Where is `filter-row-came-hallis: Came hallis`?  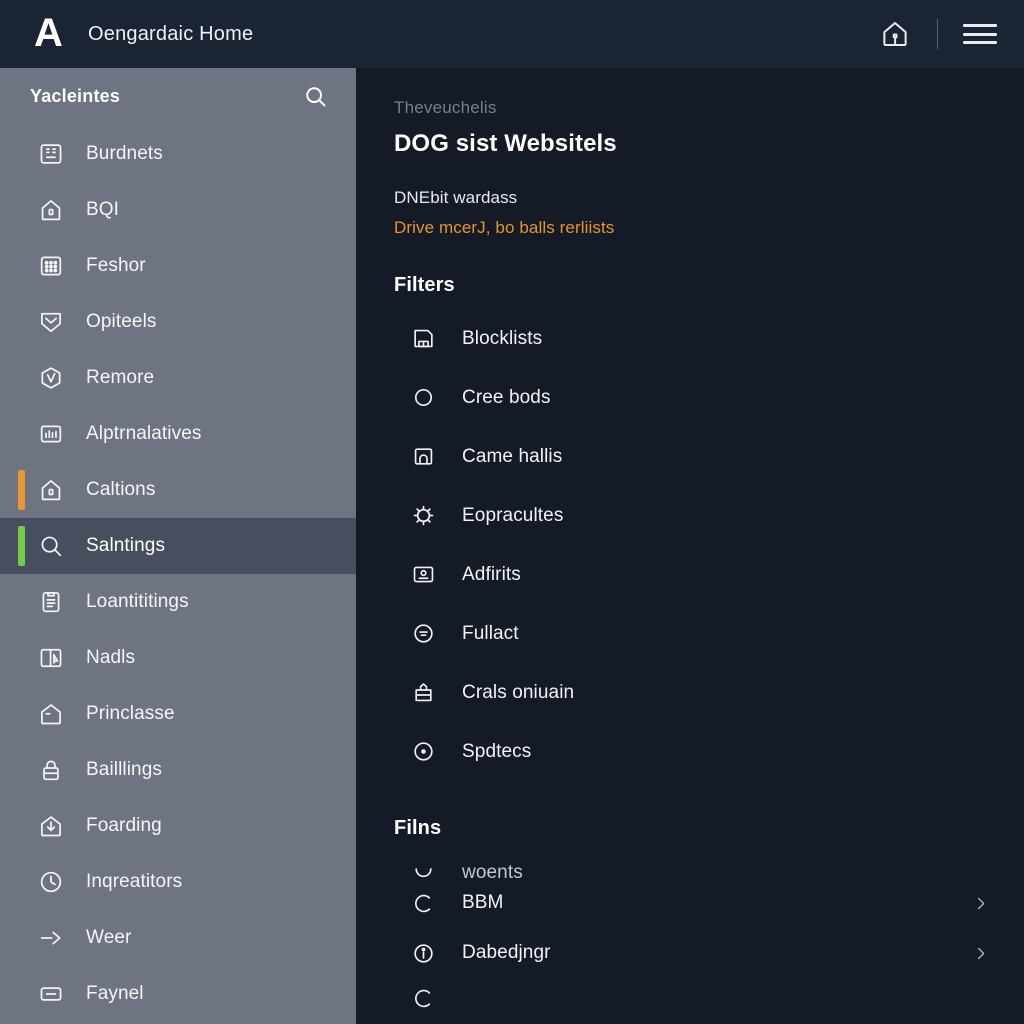
filter-row-came-hallis: Came hallis is located at coordinates (697, 456).